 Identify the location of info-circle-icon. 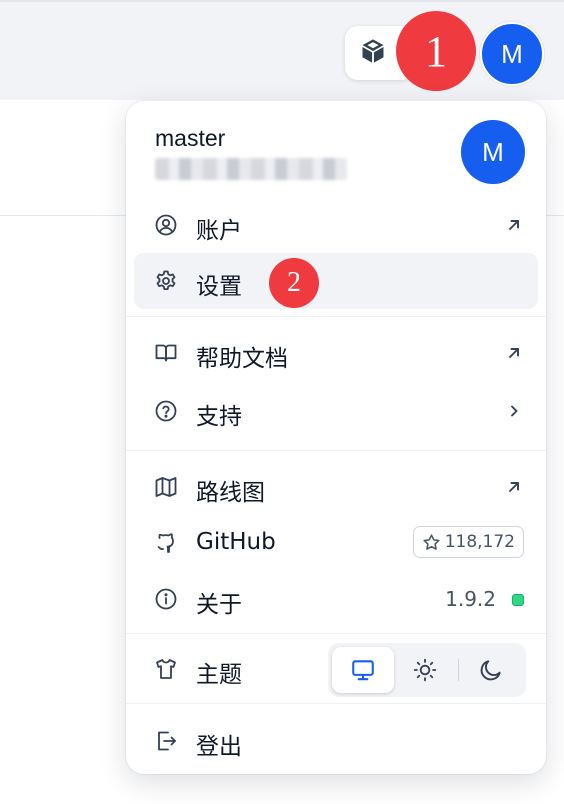
(166, 599).